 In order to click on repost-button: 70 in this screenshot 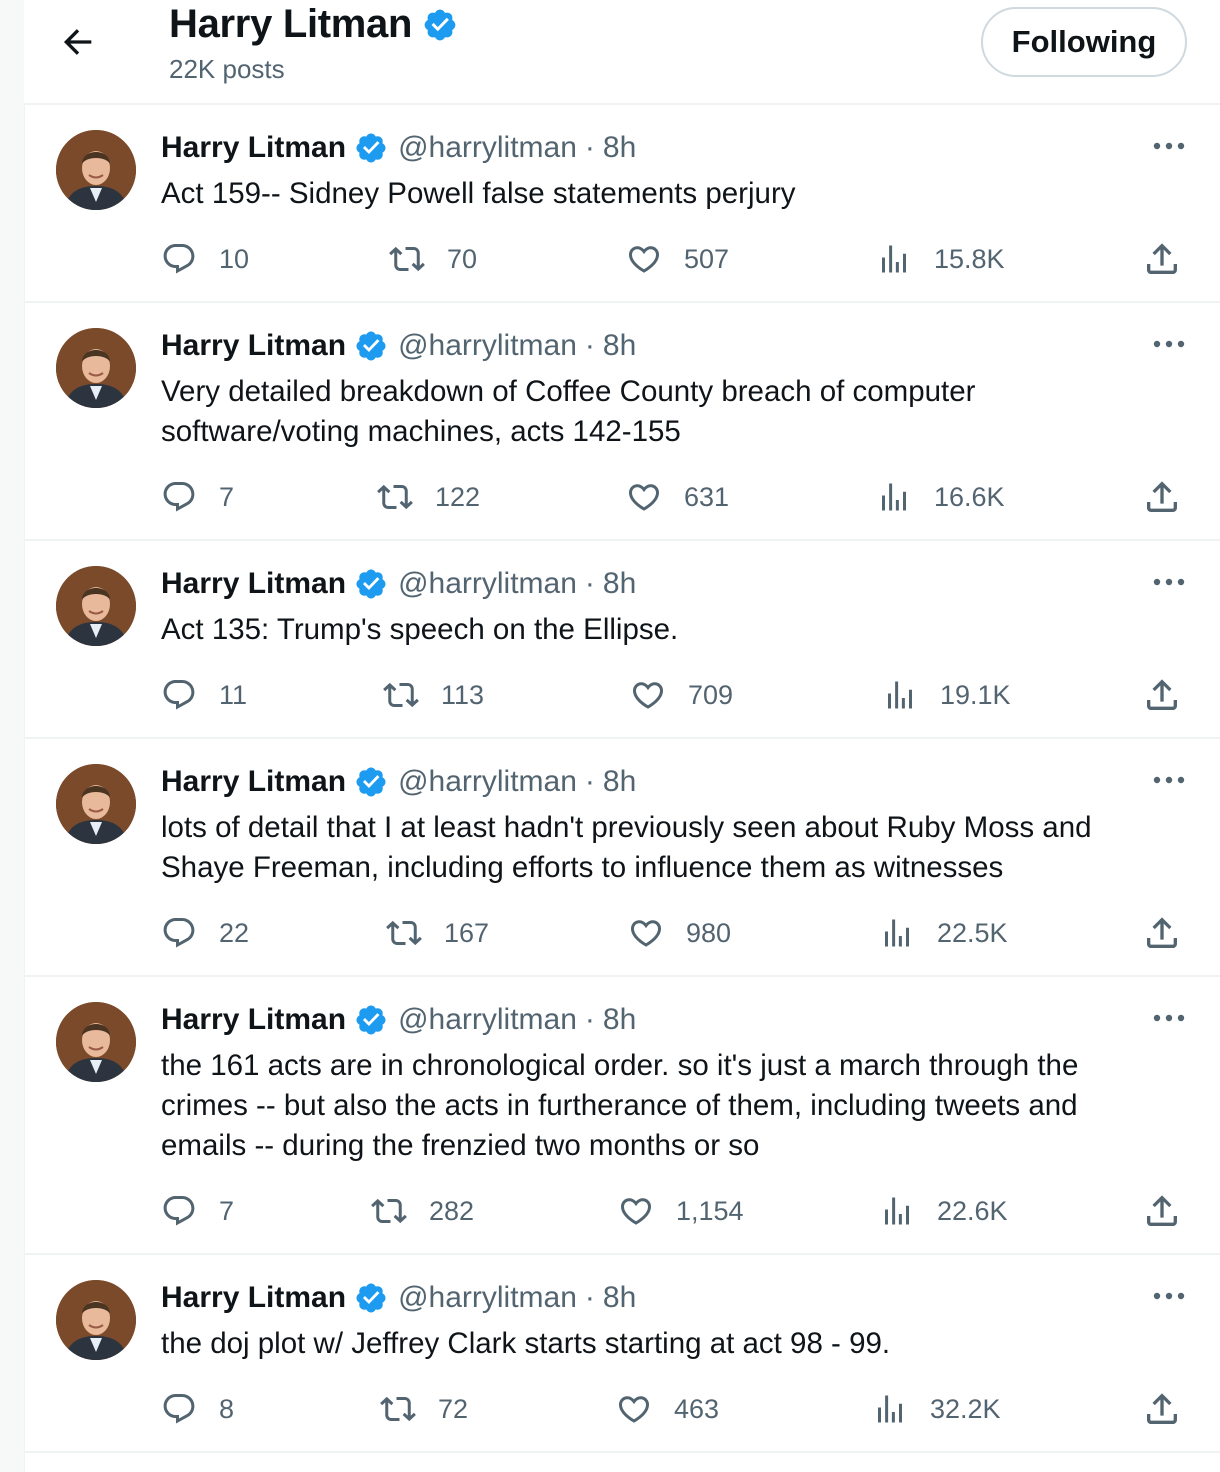, I will do `click(433, 259)`.